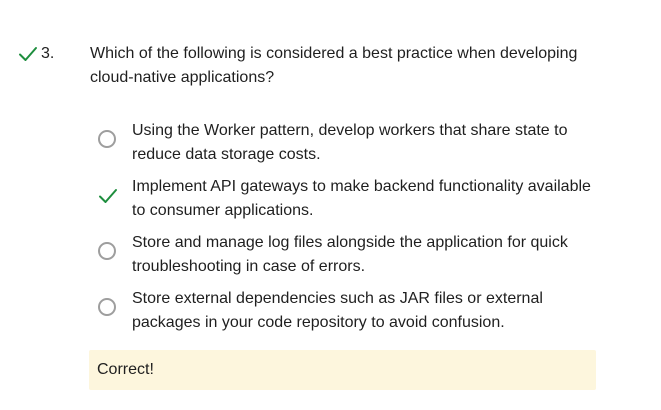 This screenshot has width=661, height=410. I want to click on question-number: 3., so click(48, 53).